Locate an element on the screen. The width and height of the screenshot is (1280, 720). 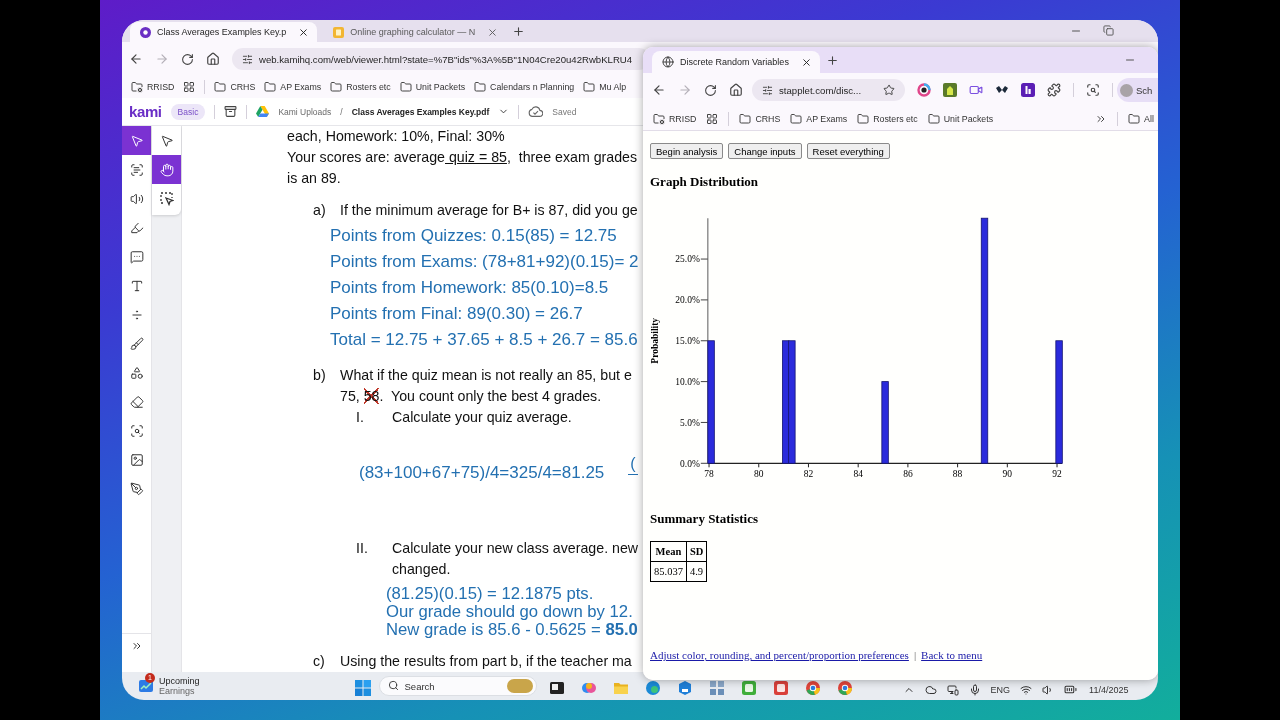
bookmark-star-icon is located at coordinates (889, 90).